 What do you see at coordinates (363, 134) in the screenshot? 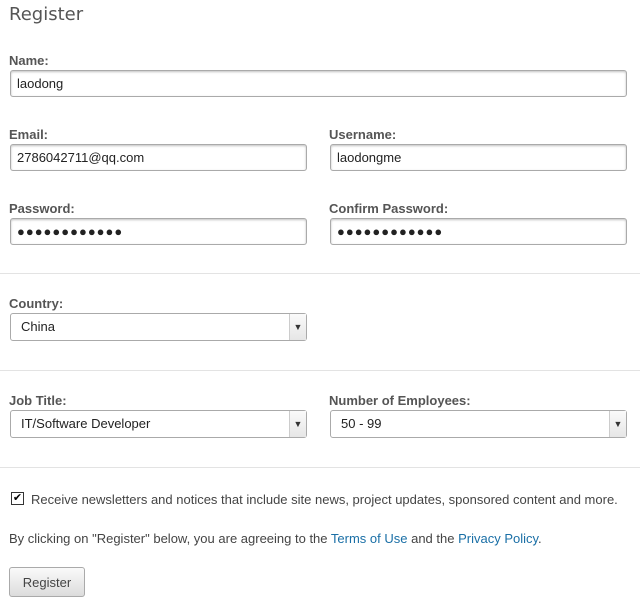
I see `username-label: Username:` at bounding box center [363, 134].